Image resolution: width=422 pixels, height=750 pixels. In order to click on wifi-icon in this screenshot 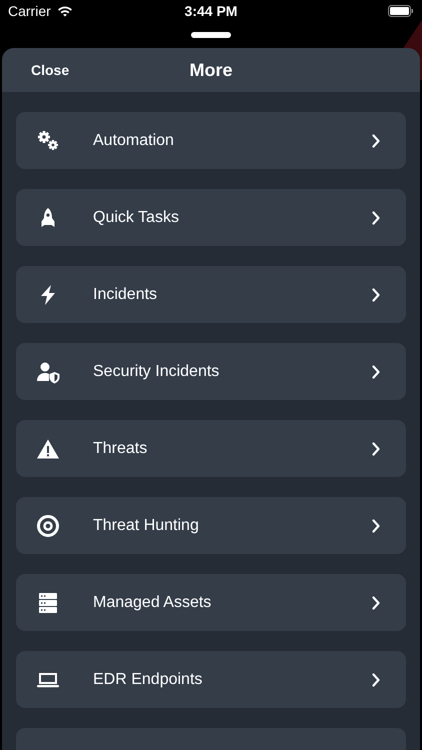, I will do `click(64, 11)`.